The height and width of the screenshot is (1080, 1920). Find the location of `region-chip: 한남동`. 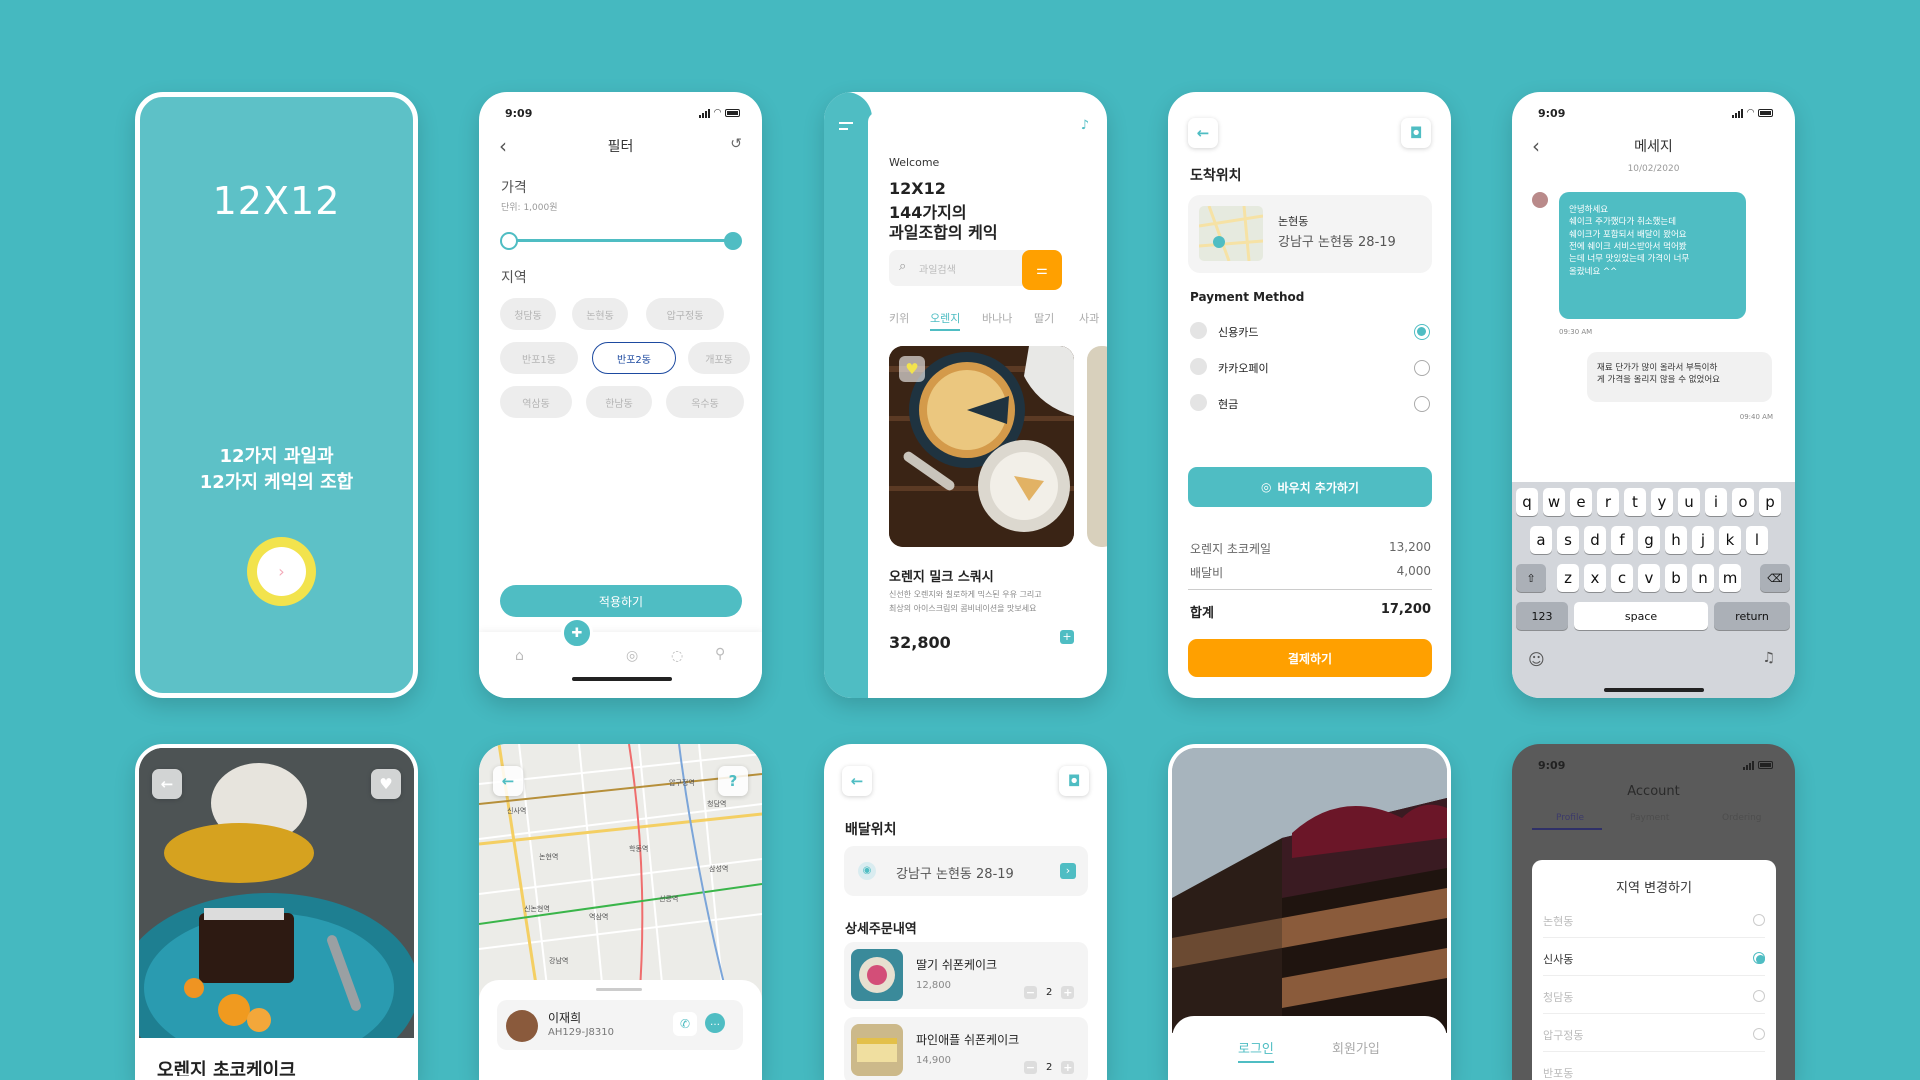

region-chip: 한남동 is located at coordinates (619, 402).